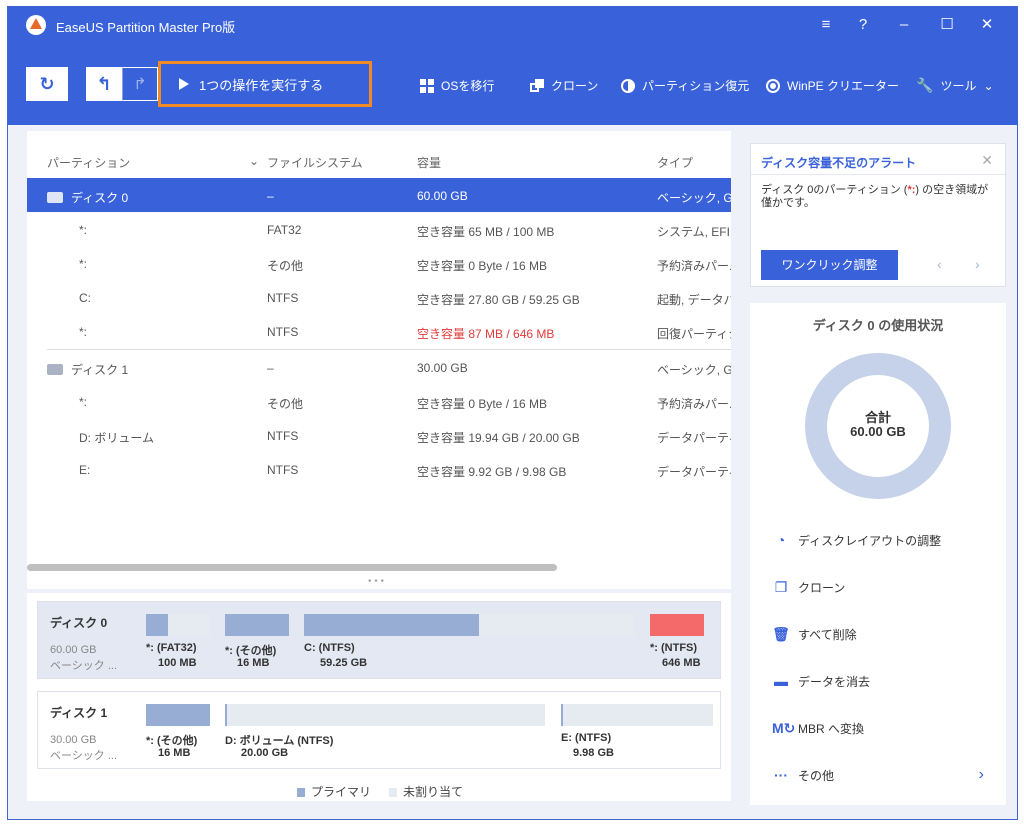 The height and width of the screenshot is (825, 1024). I want to click on migrate-os-button: OSを移行, so click(457, 85).